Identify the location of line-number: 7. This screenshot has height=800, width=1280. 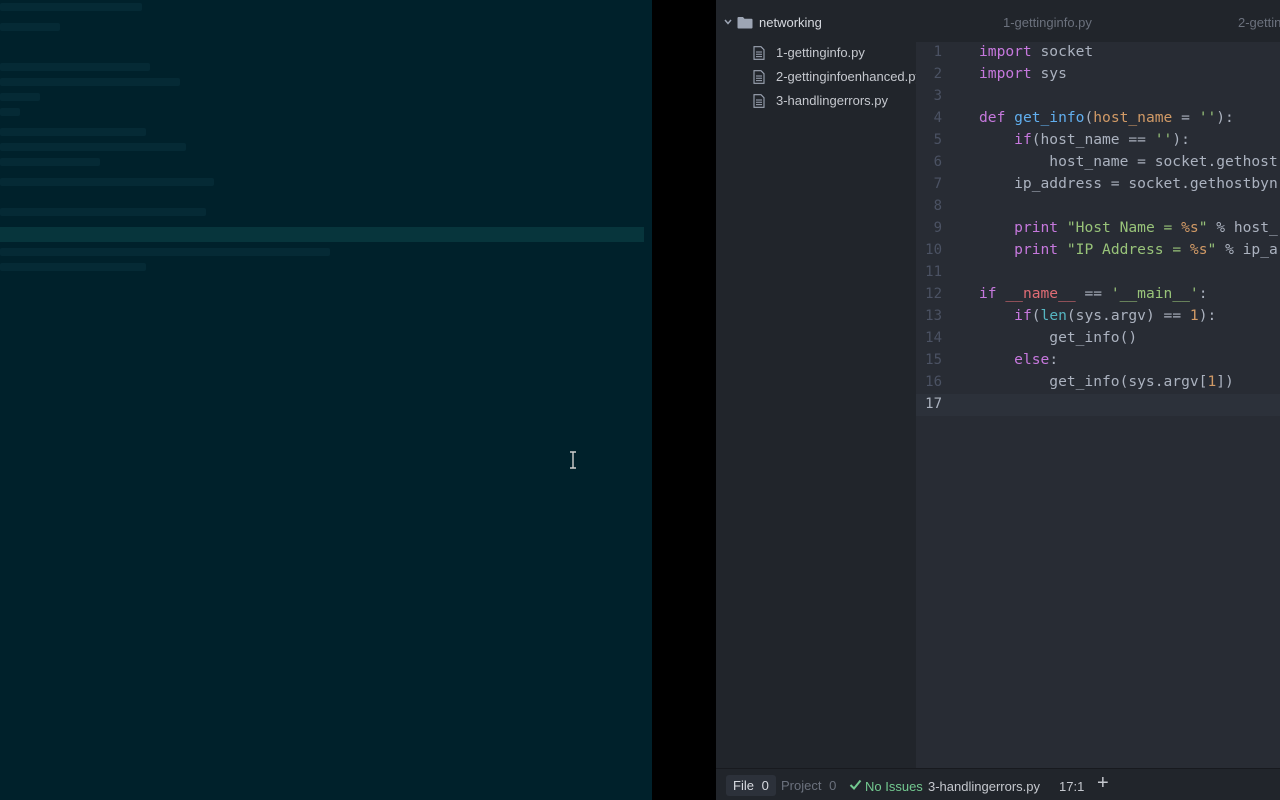
(937, 184).